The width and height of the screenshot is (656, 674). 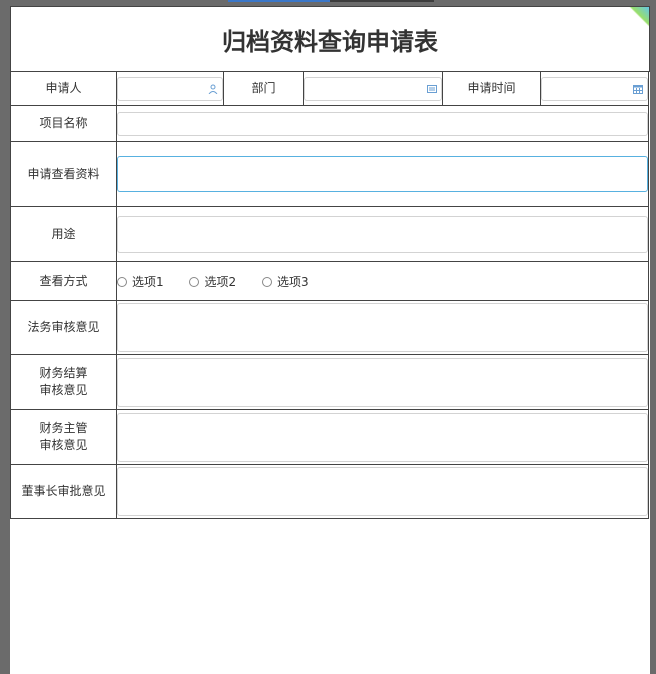 I want to click on apply-time-label: 申请时间, so click(x=491, y=88).